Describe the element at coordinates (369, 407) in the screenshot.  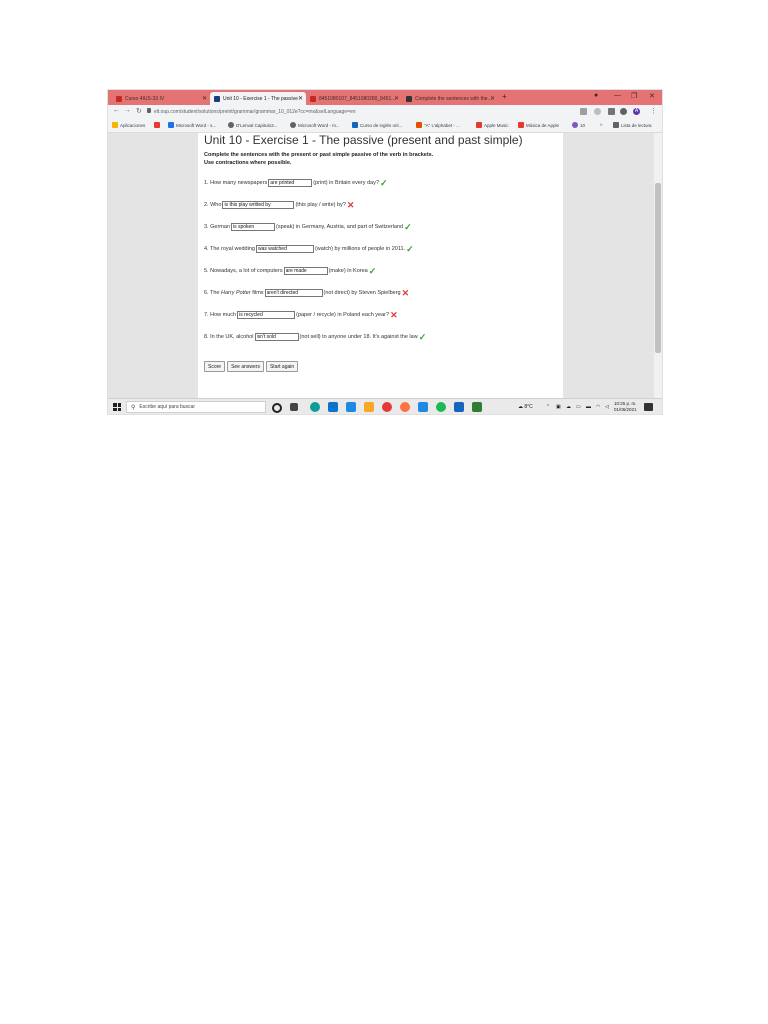
I see `folder-icon` at that location.